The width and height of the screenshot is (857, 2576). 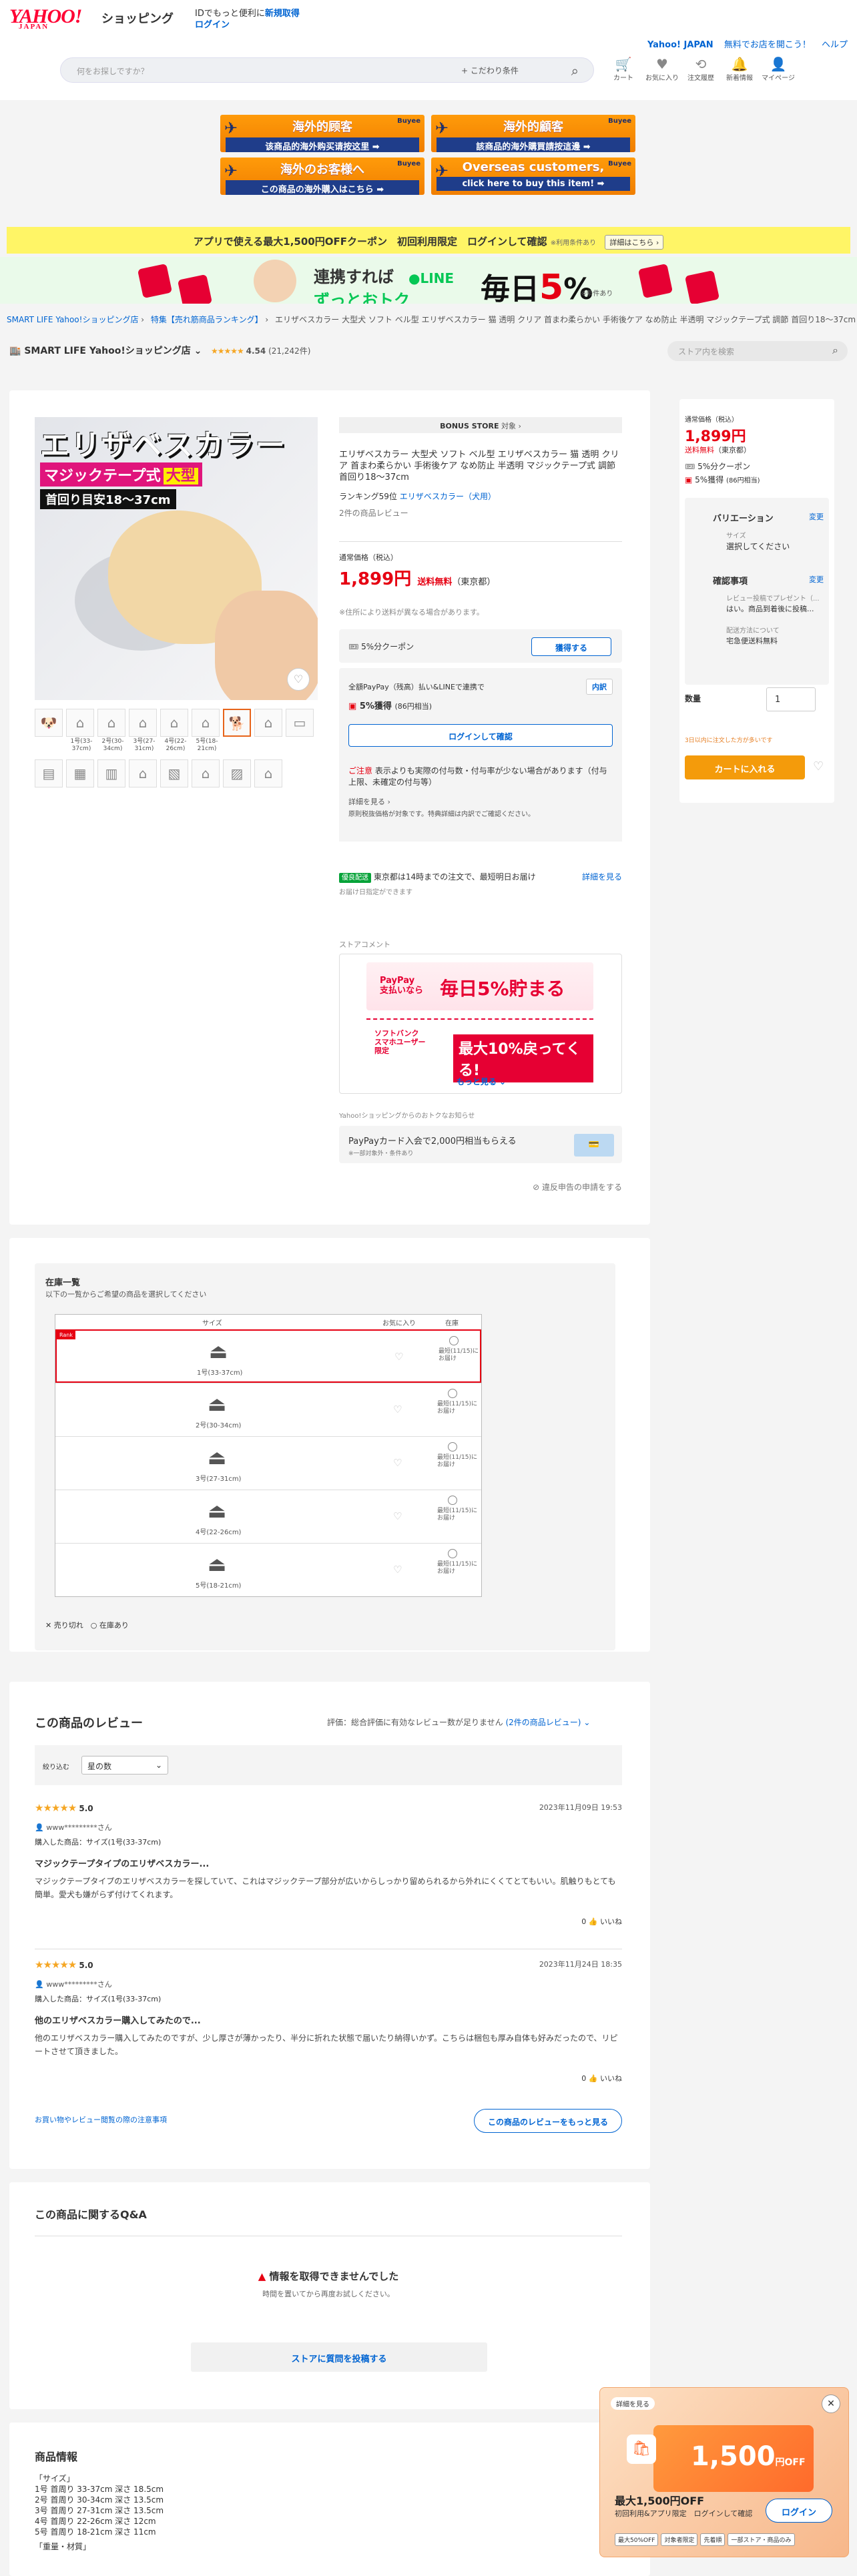 What do you see at coordinates (701, 64) in the screenshot?
I see `history-icon: ⟲` at bounding box center [701, 64].